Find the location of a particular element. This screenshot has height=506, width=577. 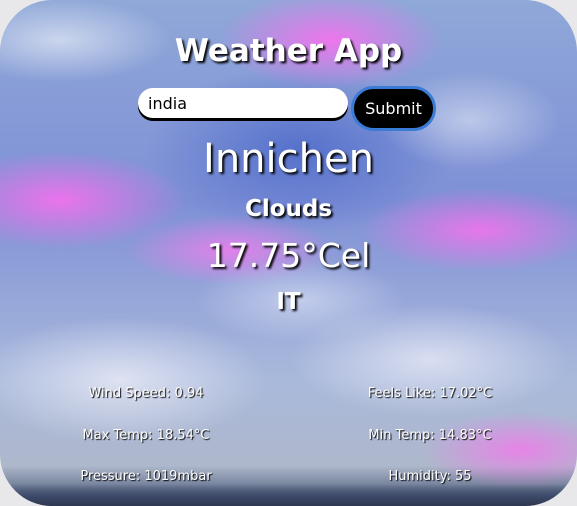

submit-button: Submit is located at coordinates (393, 108).